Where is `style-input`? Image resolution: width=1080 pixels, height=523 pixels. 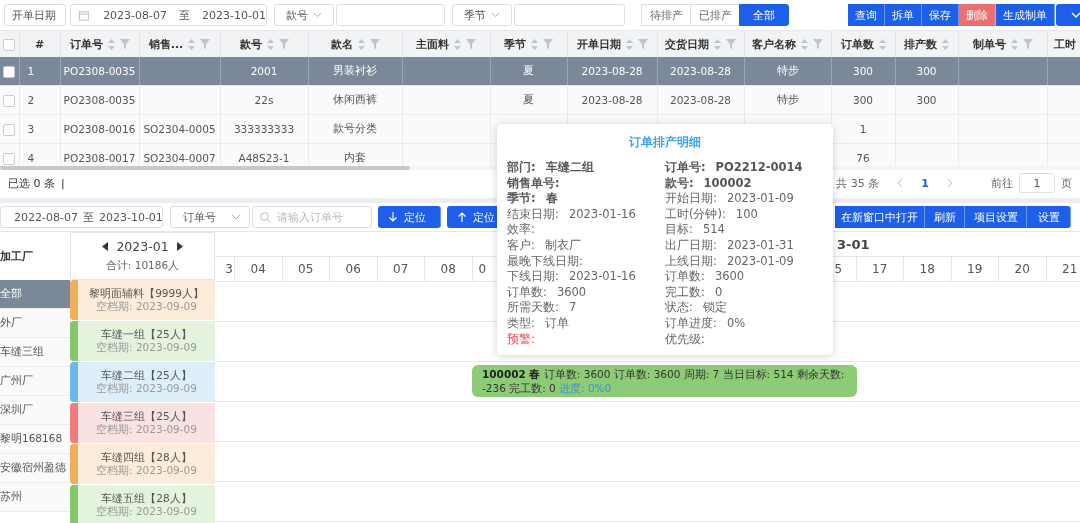
style-input is located at coordinates (390, 15).